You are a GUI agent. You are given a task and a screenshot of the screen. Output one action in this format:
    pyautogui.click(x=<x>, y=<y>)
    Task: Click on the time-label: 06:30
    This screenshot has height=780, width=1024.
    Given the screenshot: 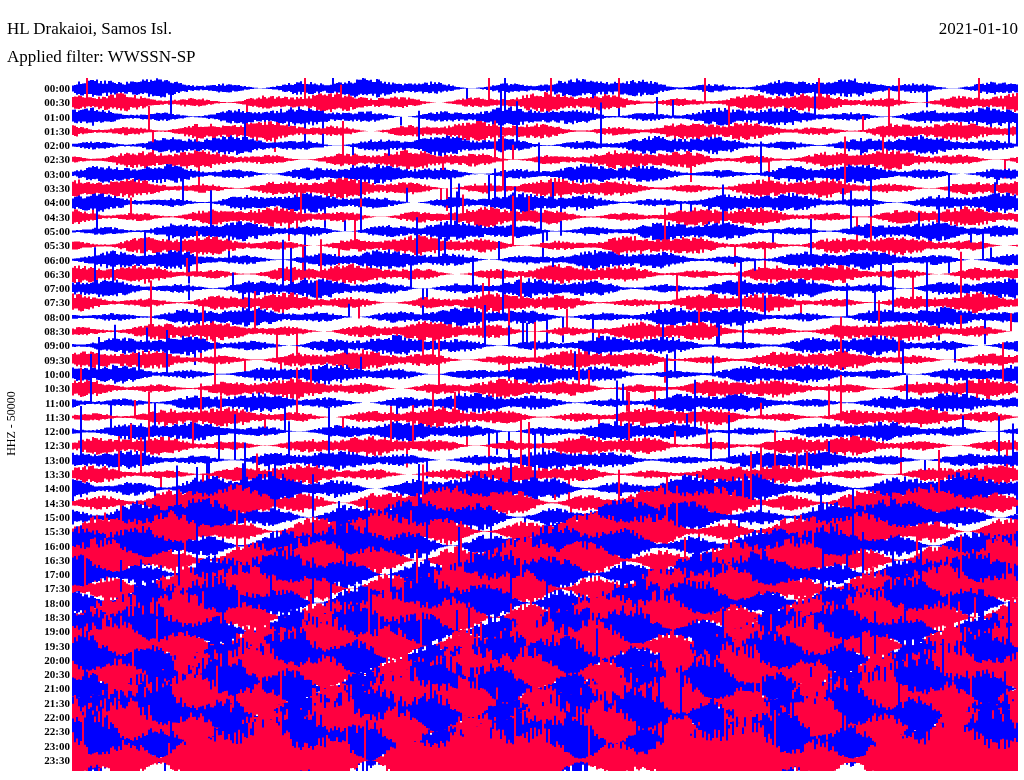 What is the action you would take?
    pyautogui.click(x=57, y=274)
    